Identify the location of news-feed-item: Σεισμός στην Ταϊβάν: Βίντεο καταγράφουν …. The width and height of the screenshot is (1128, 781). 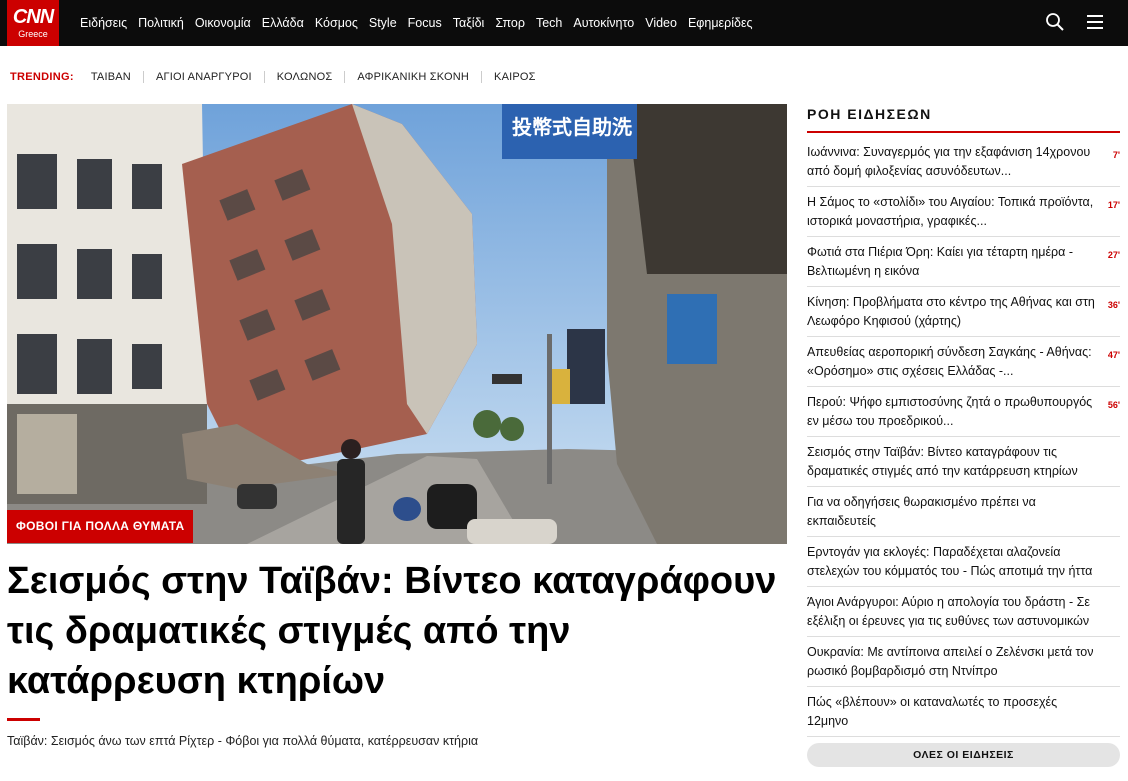
(963, 462).